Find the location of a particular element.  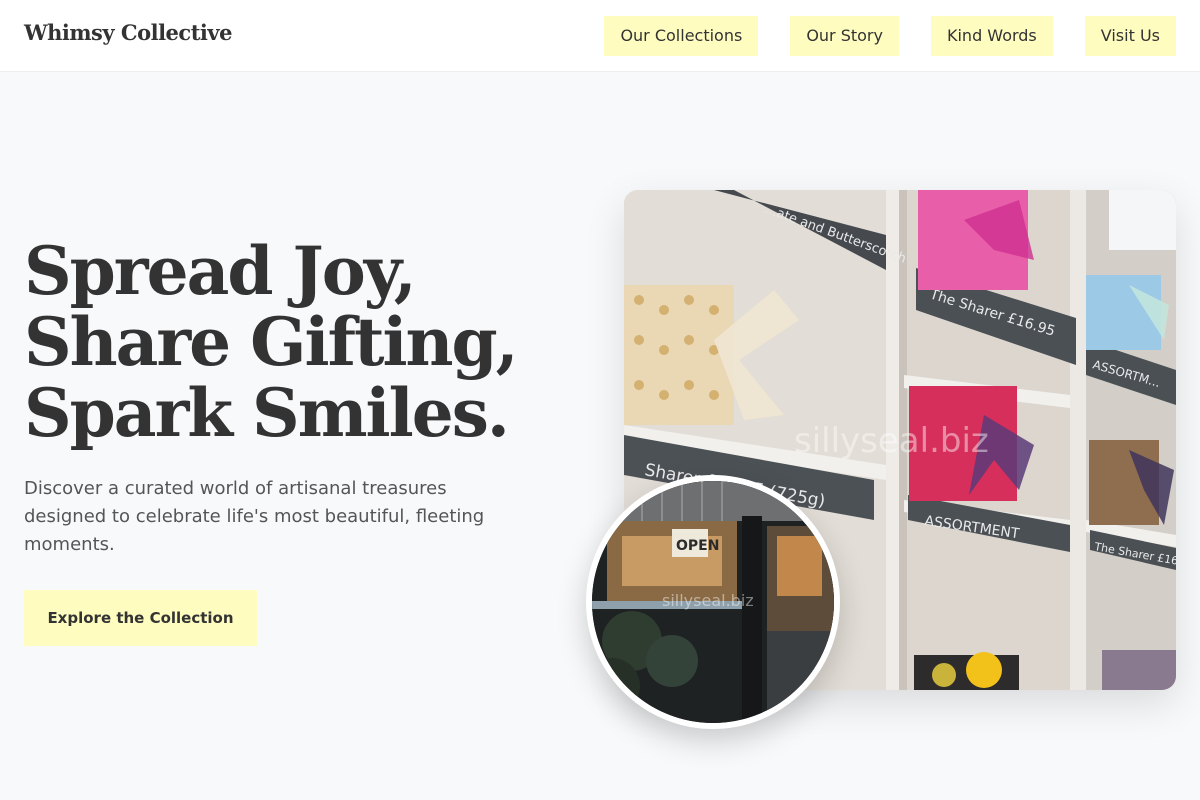

hero-title-line-1: Spread Joy, is located at coordinates (220, 271).